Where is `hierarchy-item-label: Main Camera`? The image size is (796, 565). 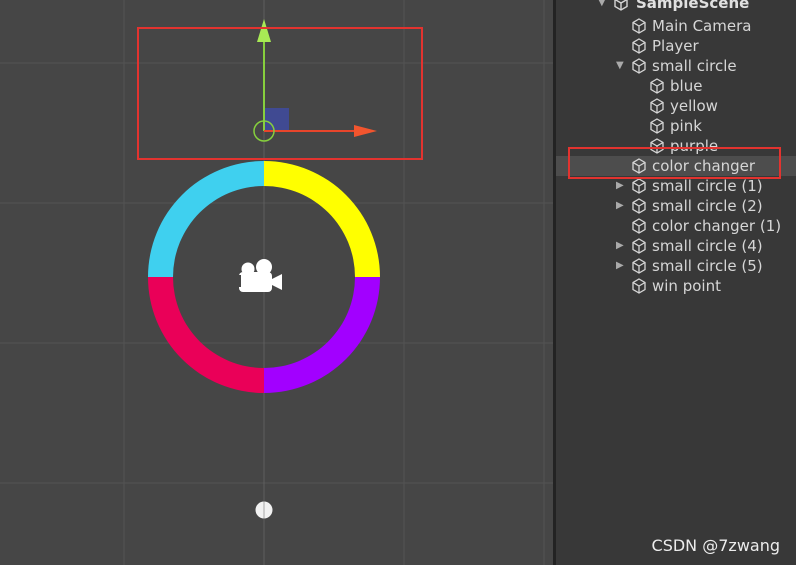 hierarchy-item-label: Main Camera is located at coordinates (702, 26).